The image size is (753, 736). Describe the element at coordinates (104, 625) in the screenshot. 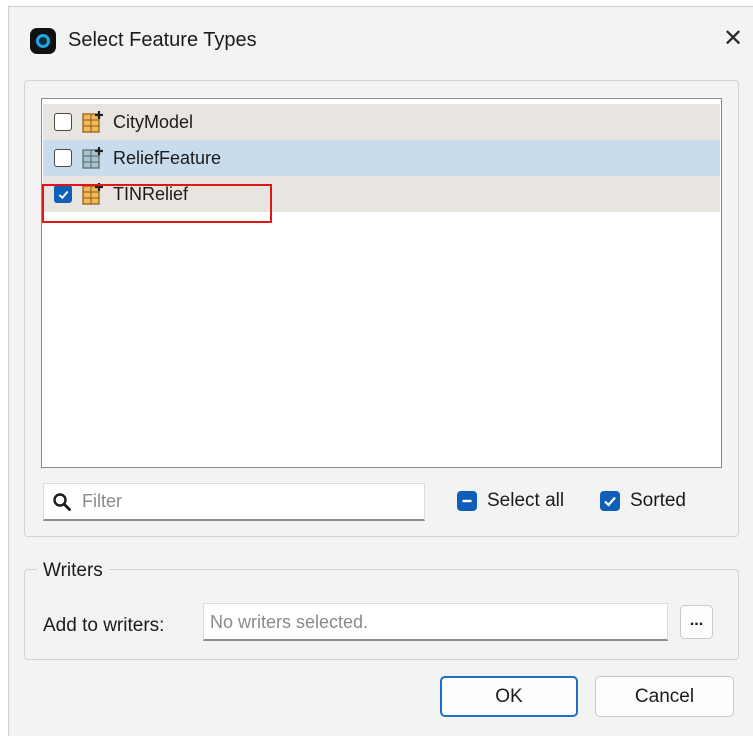

I see `add-to-writers-label: Add to writers:` at that location.